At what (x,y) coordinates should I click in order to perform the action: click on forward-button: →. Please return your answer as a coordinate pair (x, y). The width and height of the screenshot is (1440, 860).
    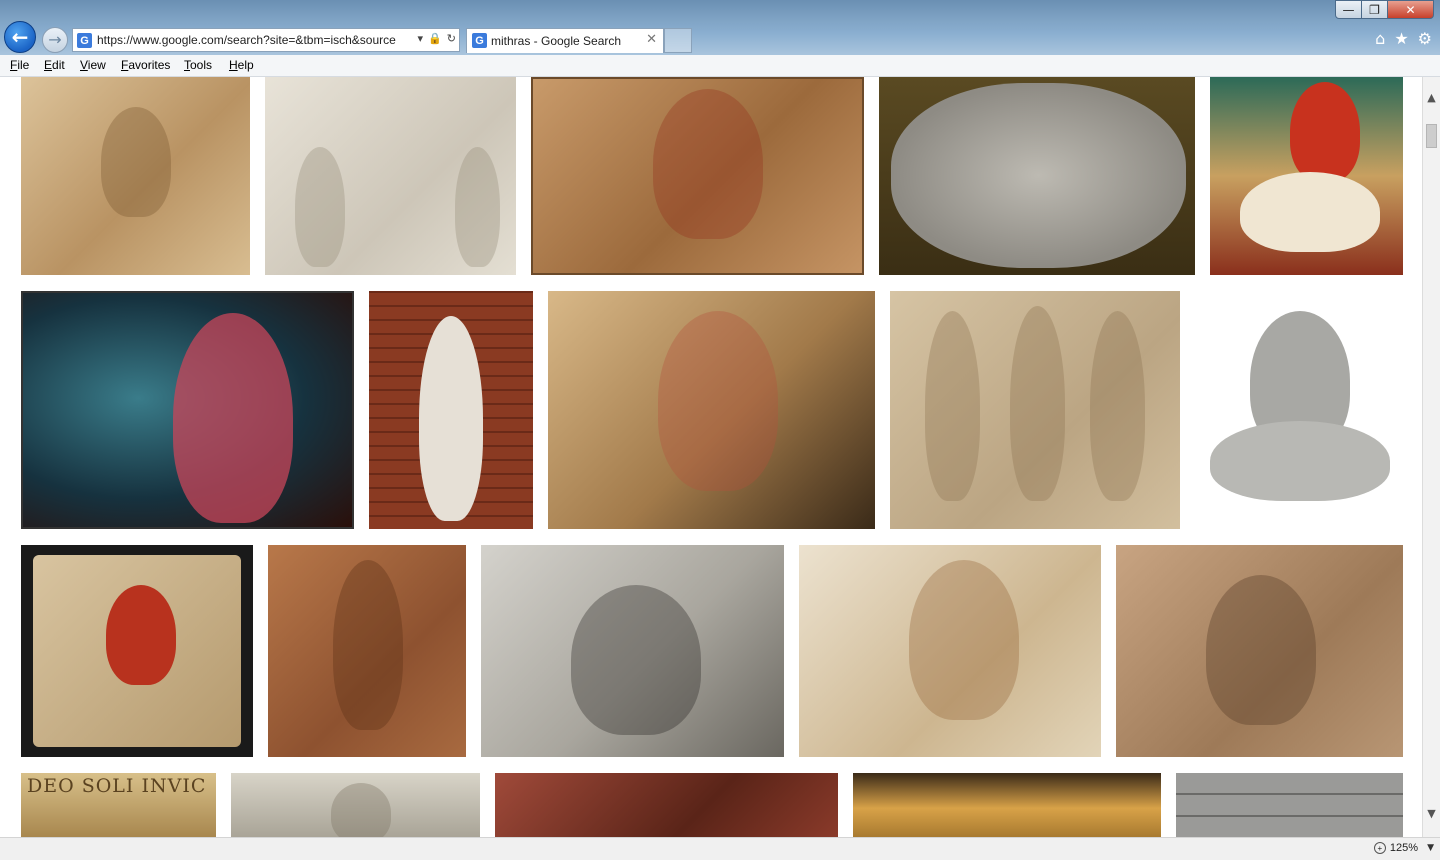
    Looking at the image, I should click on (55, 40).